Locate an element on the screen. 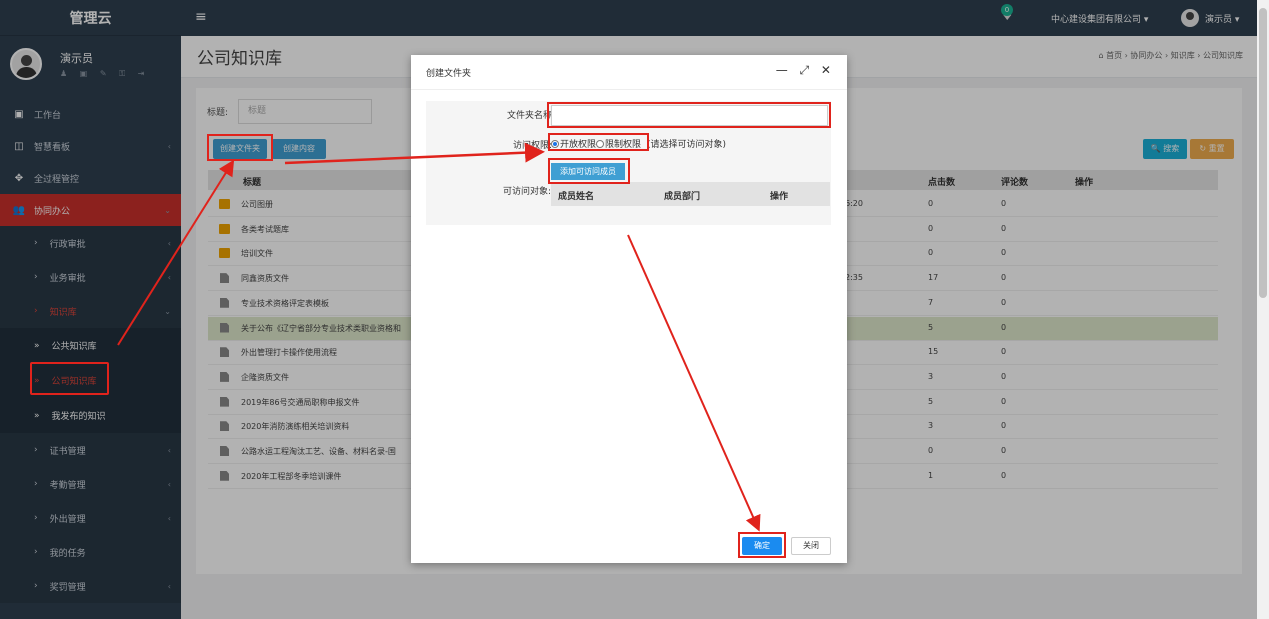  member-table-header: 成员姓名 成员部门 操作 is located at coordinates (690, 194).